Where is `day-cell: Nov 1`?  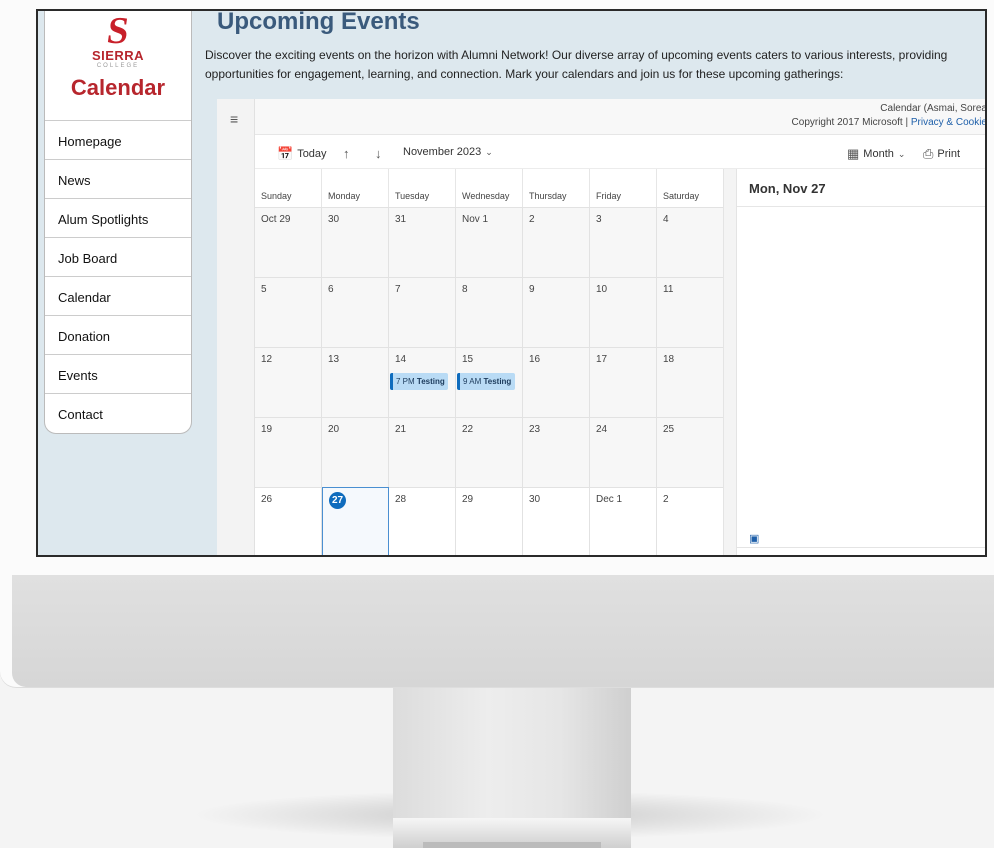
day-cell: Nov 1 is located at coordinates (489, 242).